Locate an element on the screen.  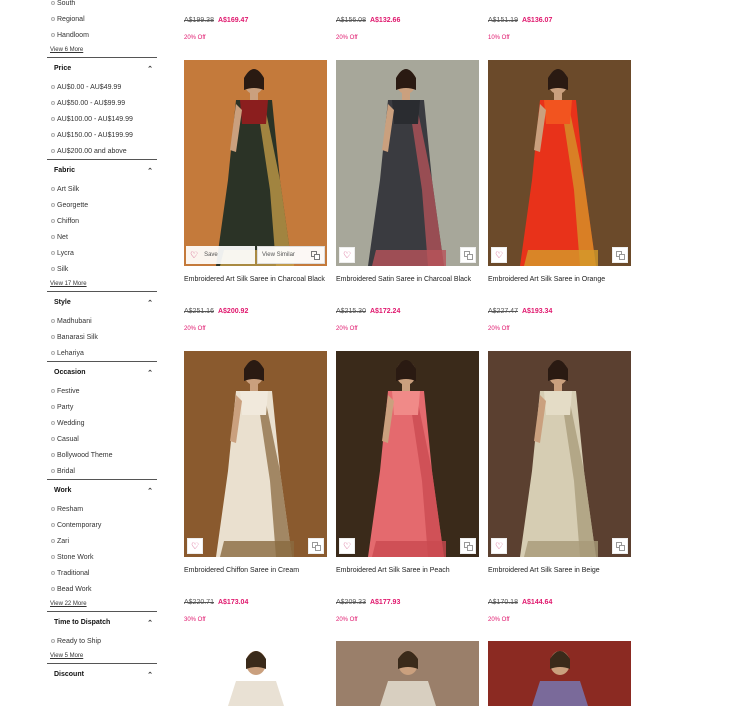
price-row: A$215.30 A$172.24 is located at coordinates (368, 311).